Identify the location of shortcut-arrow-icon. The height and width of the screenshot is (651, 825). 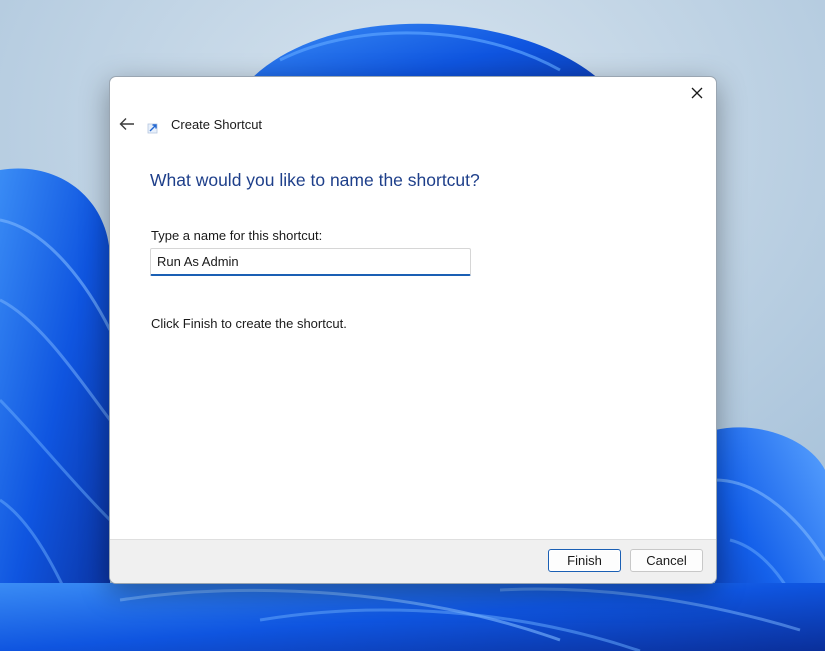
(152, 128).